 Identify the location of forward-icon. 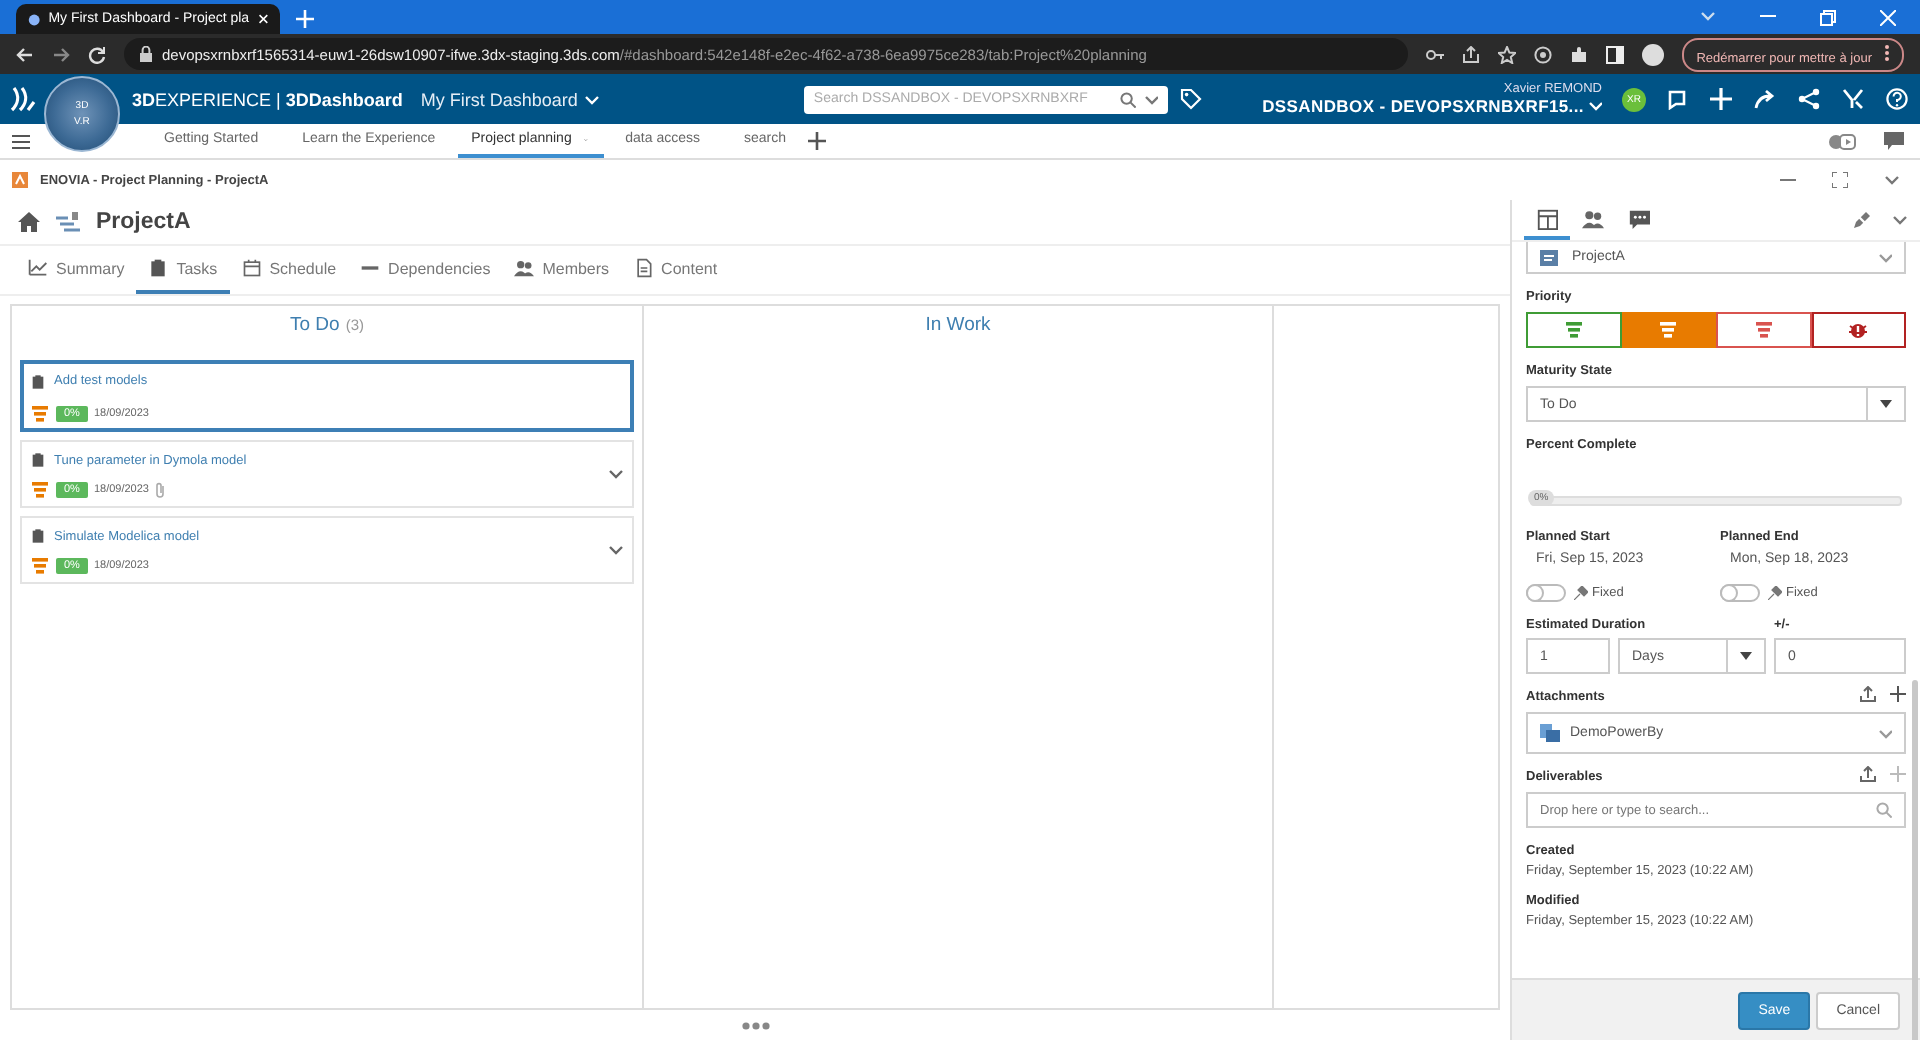
(61, 54).